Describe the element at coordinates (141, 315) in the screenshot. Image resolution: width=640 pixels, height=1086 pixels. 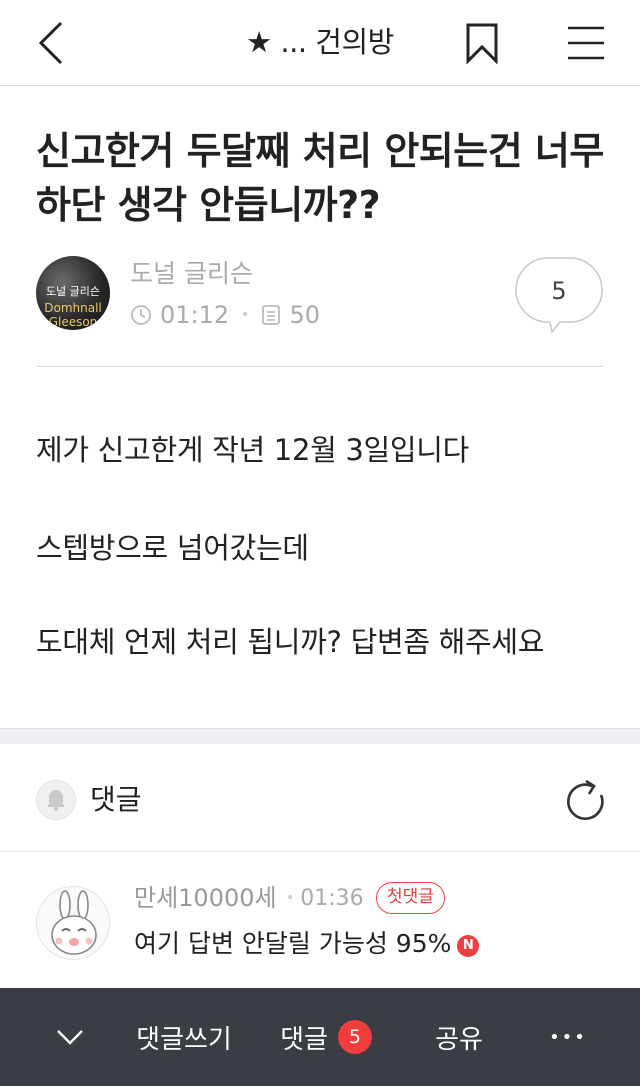
I see `clock-icon` at that location.